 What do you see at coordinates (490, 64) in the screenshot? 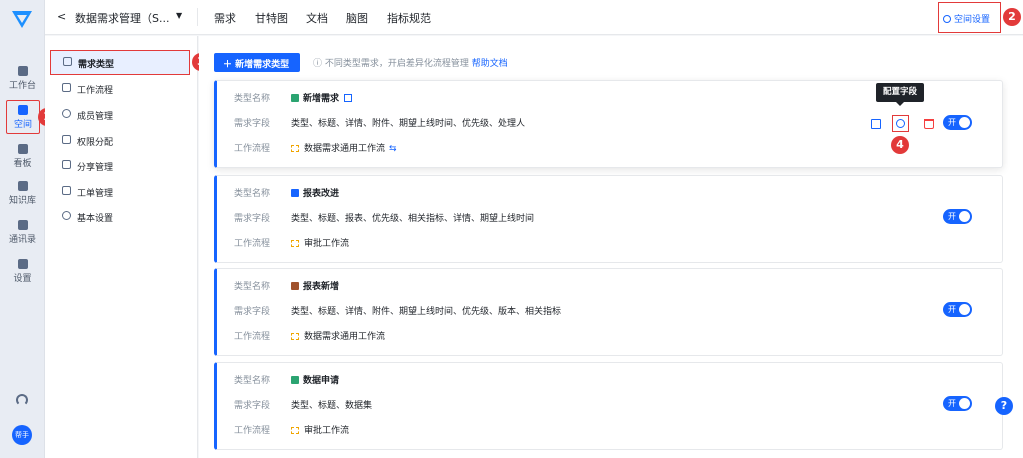
I see `help-doc-link: 帮助文档` at bounding box center [490, 64].